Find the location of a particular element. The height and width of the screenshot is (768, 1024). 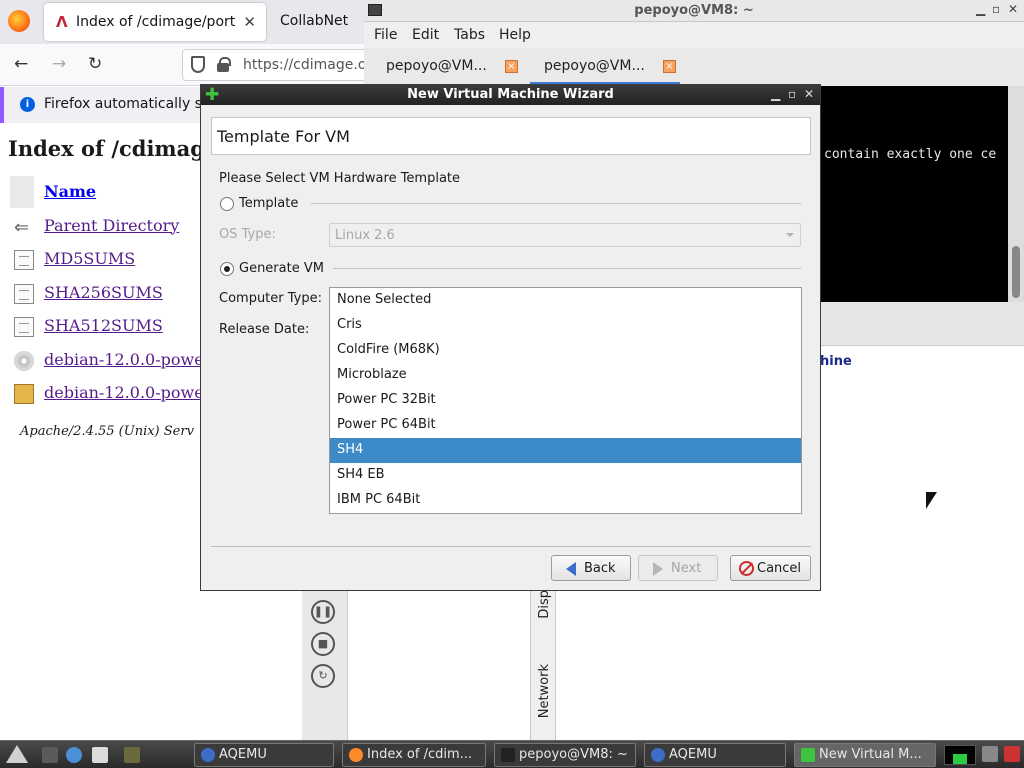

next-button: Next is located at coordinates (678, 568).